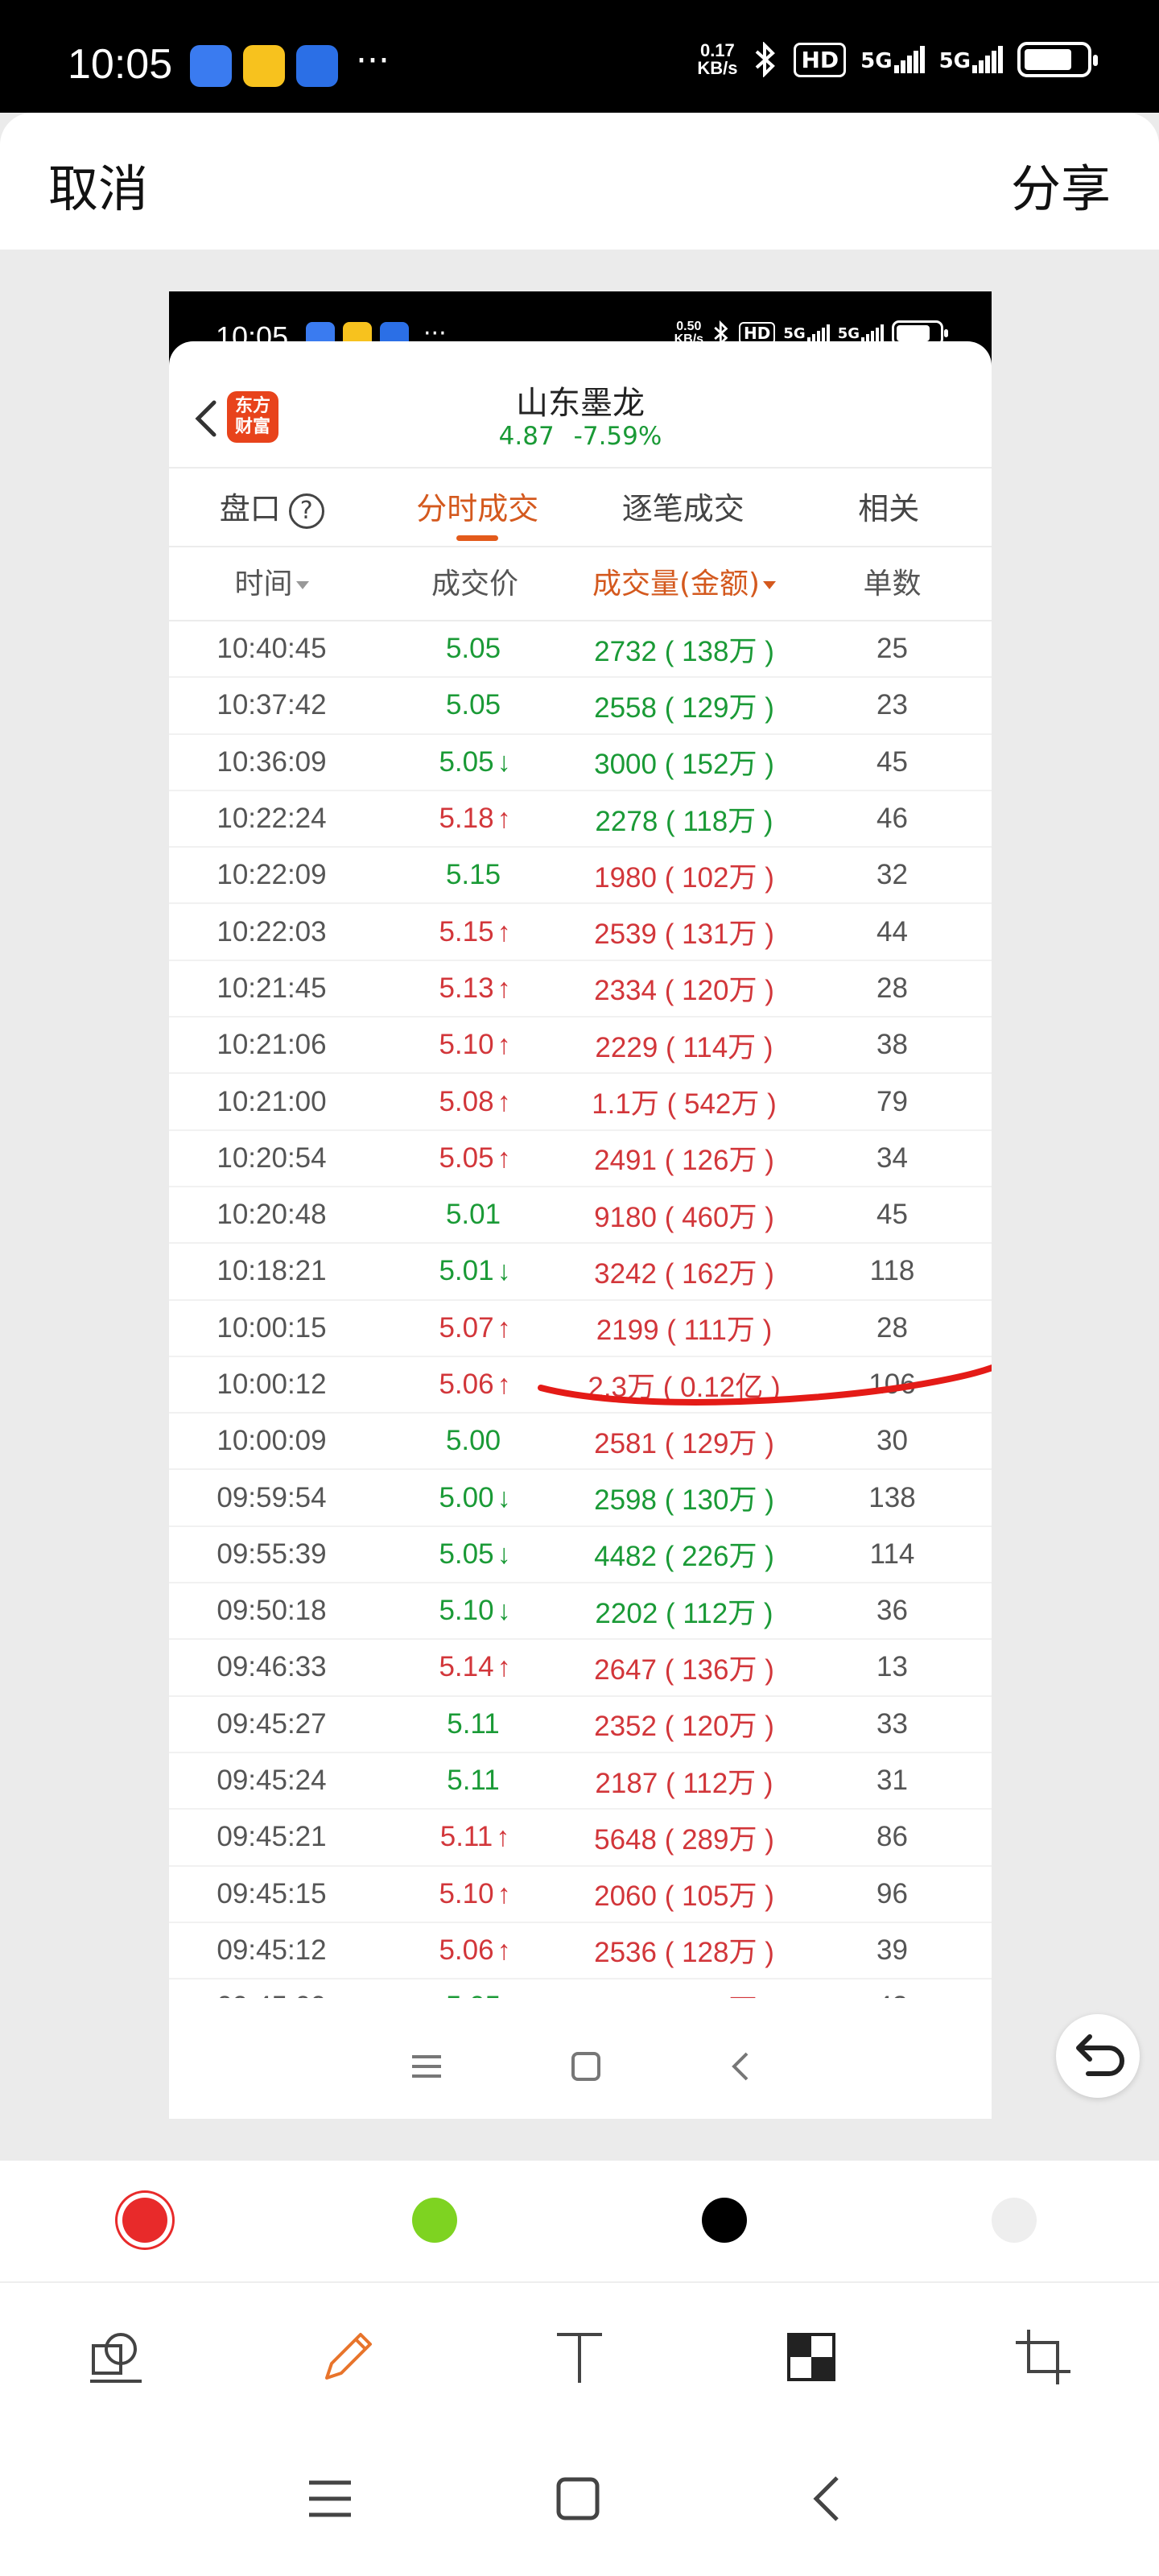  Describe the element at coordinates (684, 1669) in the screenshot. I see `trade-volume: 2647 ( 136万 )` at that location.